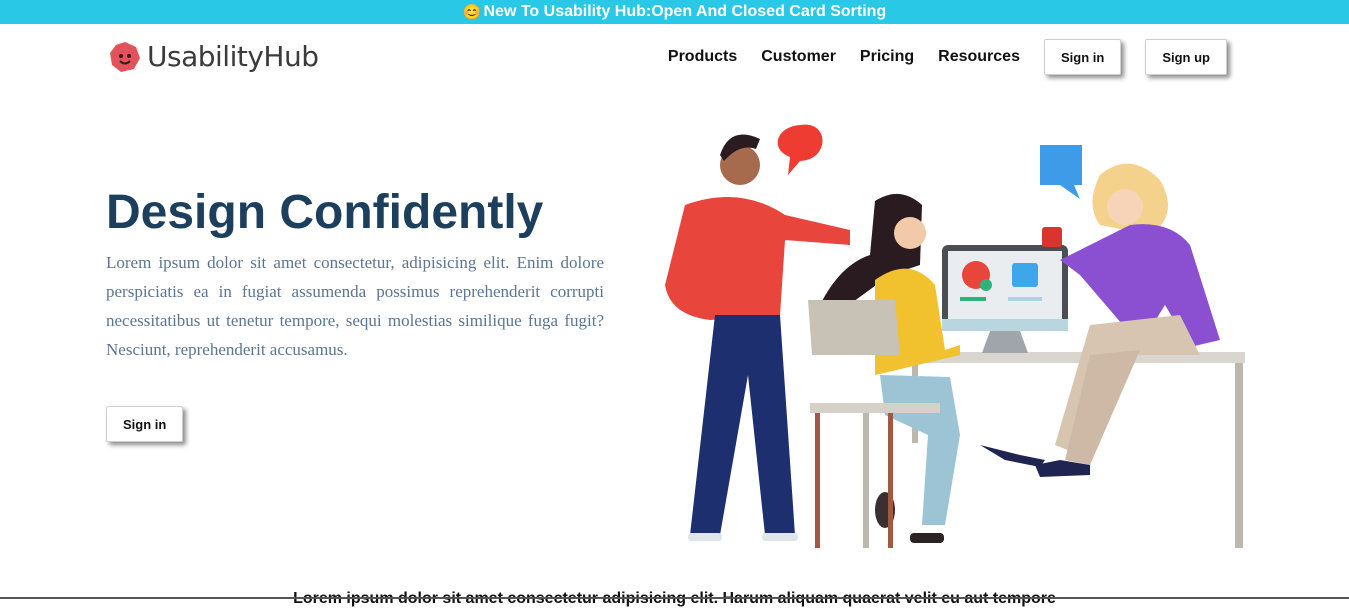 The width and height of the screenshot is (1349, 608). What do you see at coordinates (1061, 172) in the screenshot?
I see `speech-bubble-blue` at bounding box center [1061, 172].